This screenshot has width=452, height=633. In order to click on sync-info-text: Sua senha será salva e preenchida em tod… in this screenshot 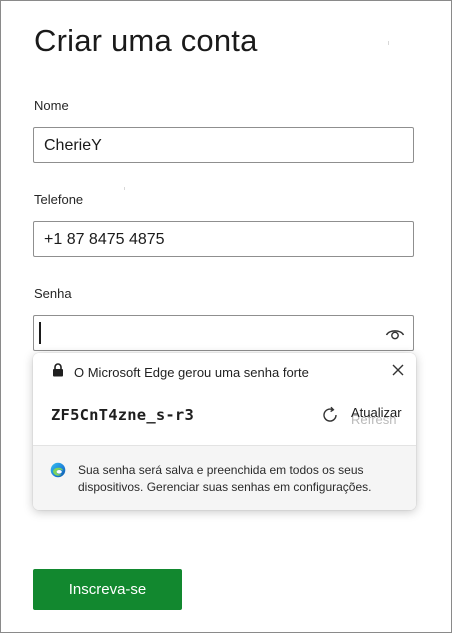, I will do `click(225, 478)`.